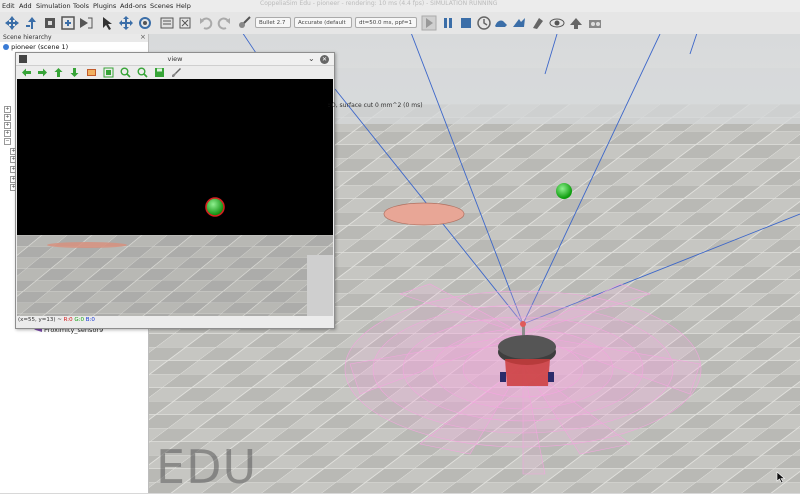 This screenshot has width=800, height=494. I want to click on fit-icon, so click(108, 72).